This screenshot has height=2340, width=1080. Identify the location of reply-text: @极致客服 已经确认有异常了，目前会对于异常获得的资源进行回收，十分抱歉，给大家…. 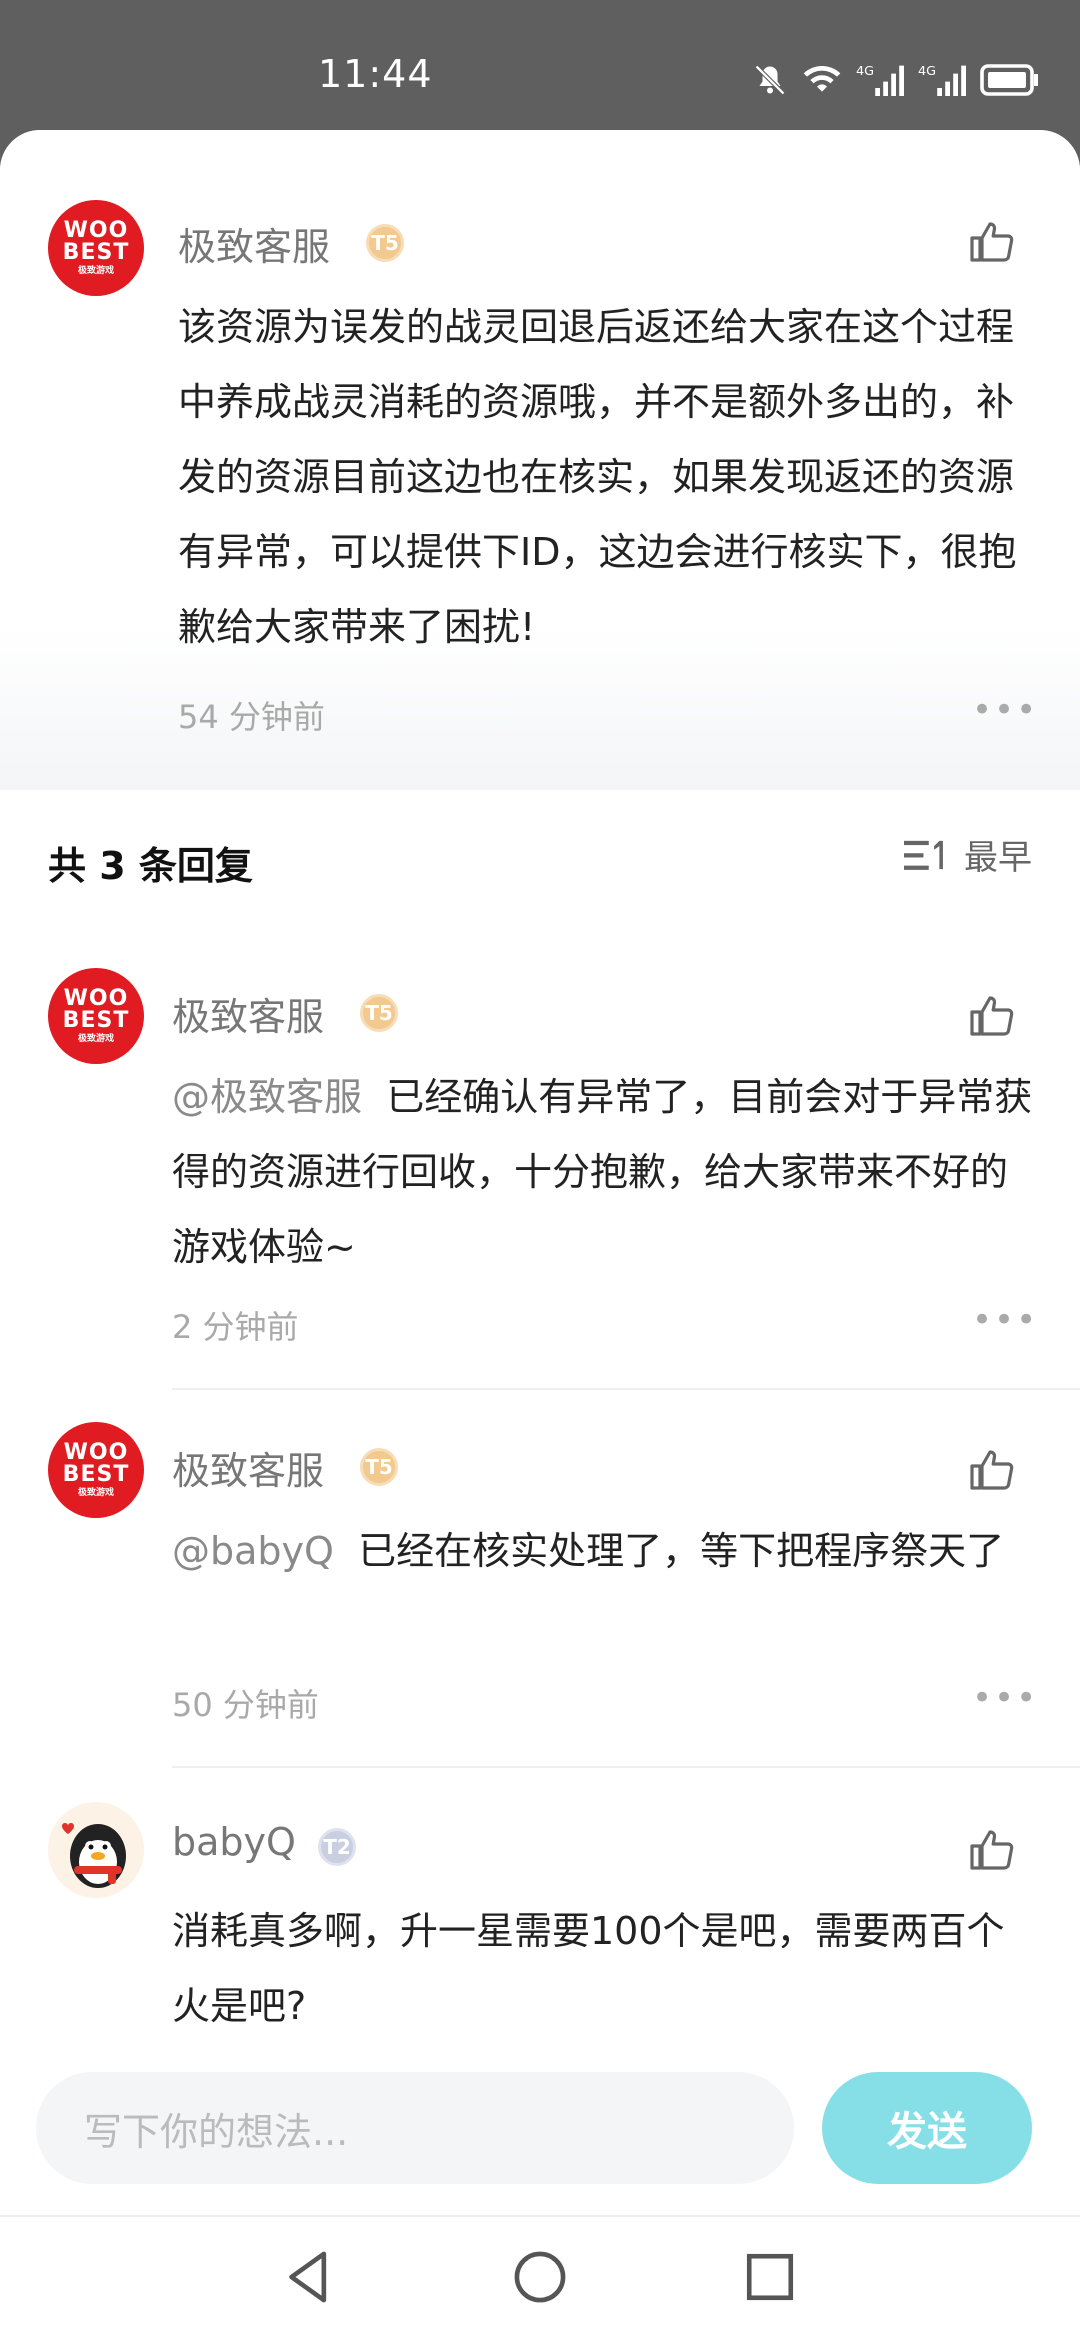
(606, 1172).